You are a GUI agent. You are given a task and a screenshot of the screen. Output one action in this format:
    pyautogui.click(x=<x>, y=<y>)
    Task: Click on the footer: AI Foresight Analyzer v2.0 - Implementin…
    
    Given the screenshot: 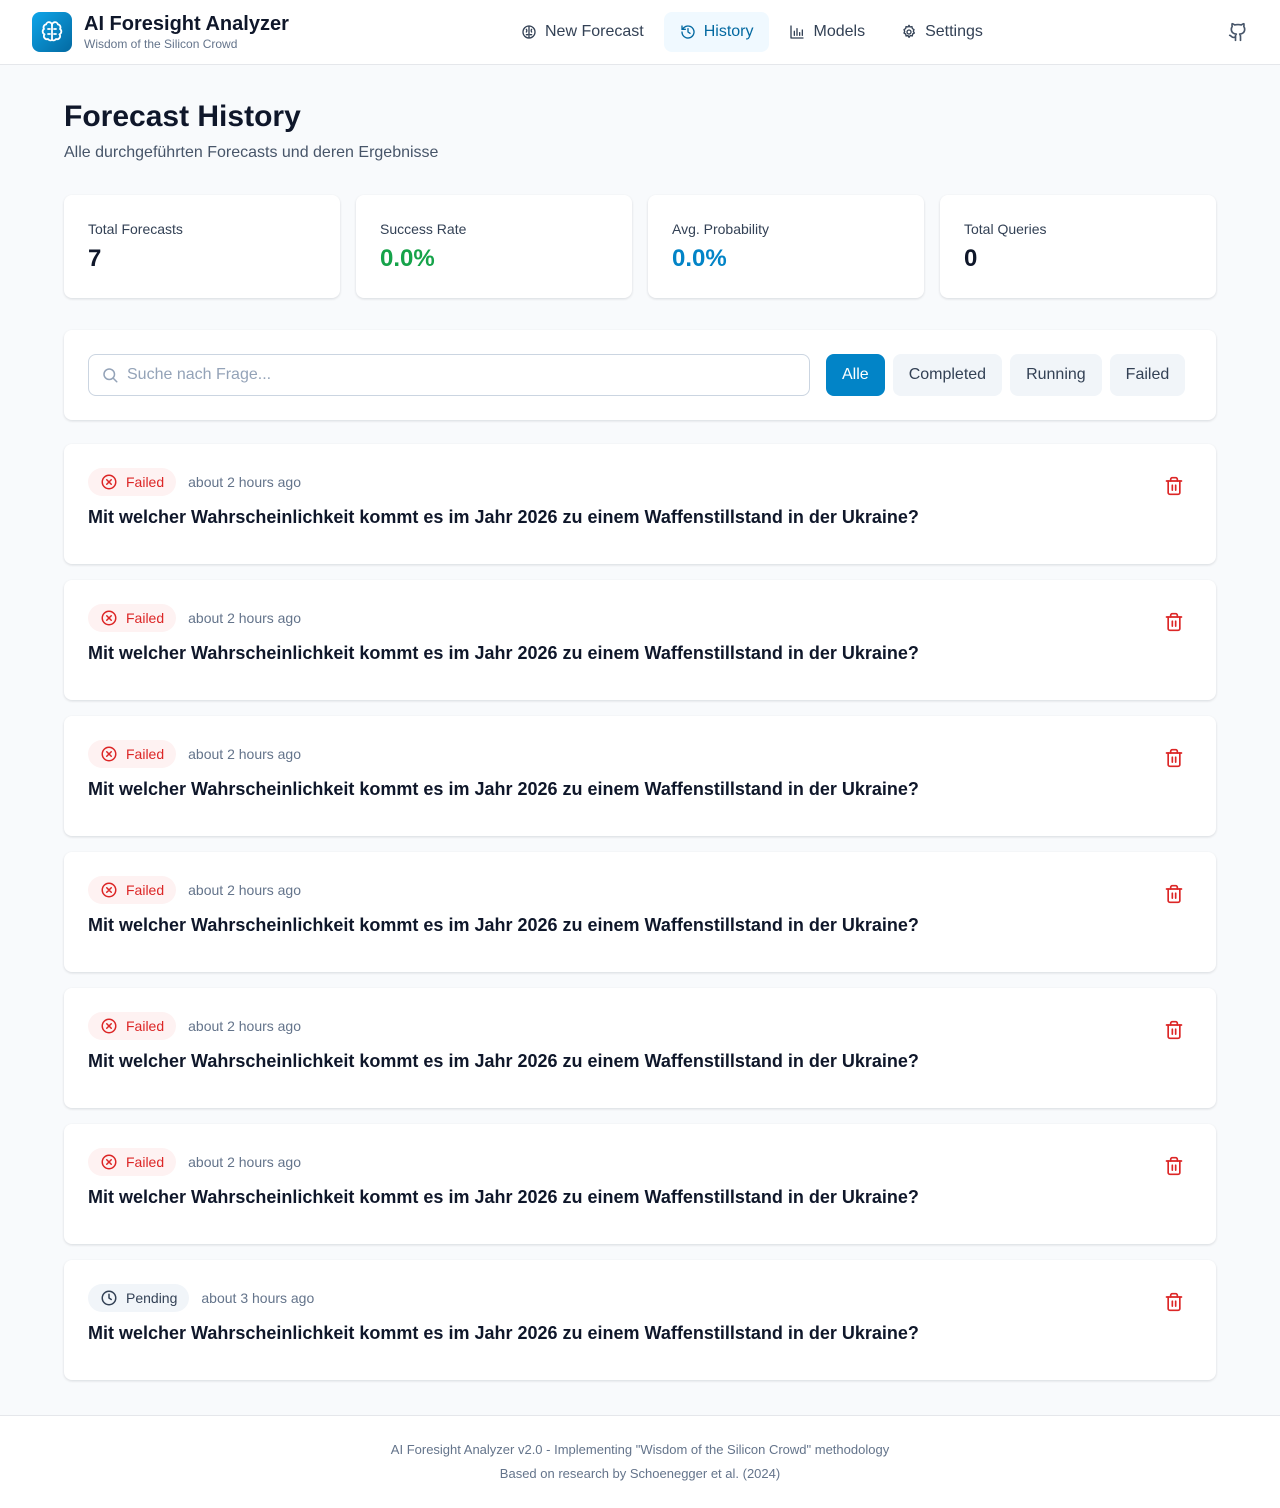 What is the action you would take?
    pyautogui.click(x=640, y=1461)
    